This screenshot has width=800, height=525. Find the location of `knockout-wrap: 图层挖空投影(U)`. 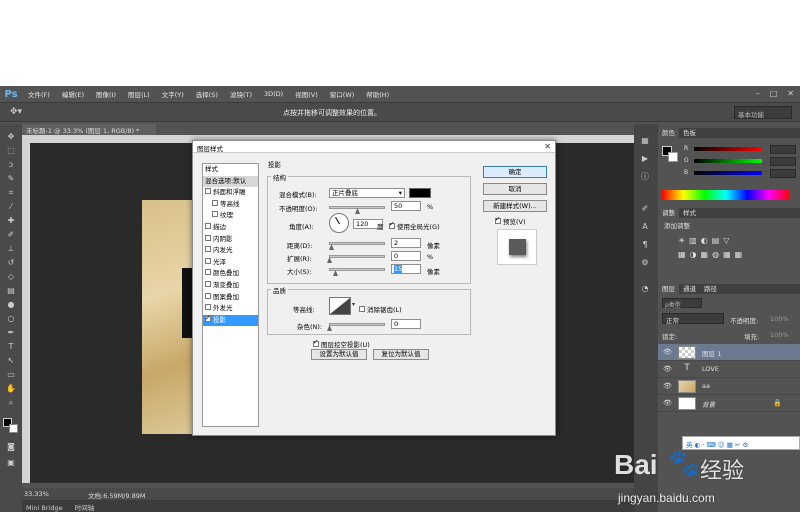

knockout-wrap: 图层挖空投影(U) is located at coordinates (341, 343).